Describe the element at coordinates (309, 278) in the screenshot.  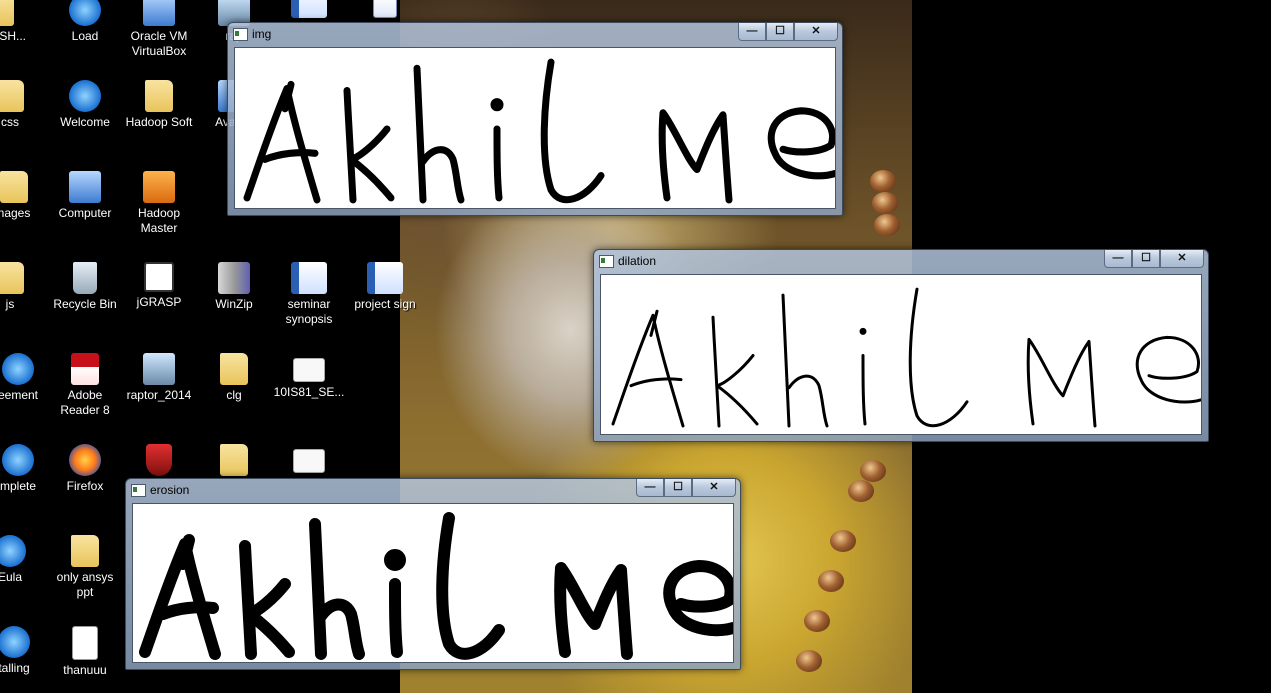
I see `word-document-icon` at that location.